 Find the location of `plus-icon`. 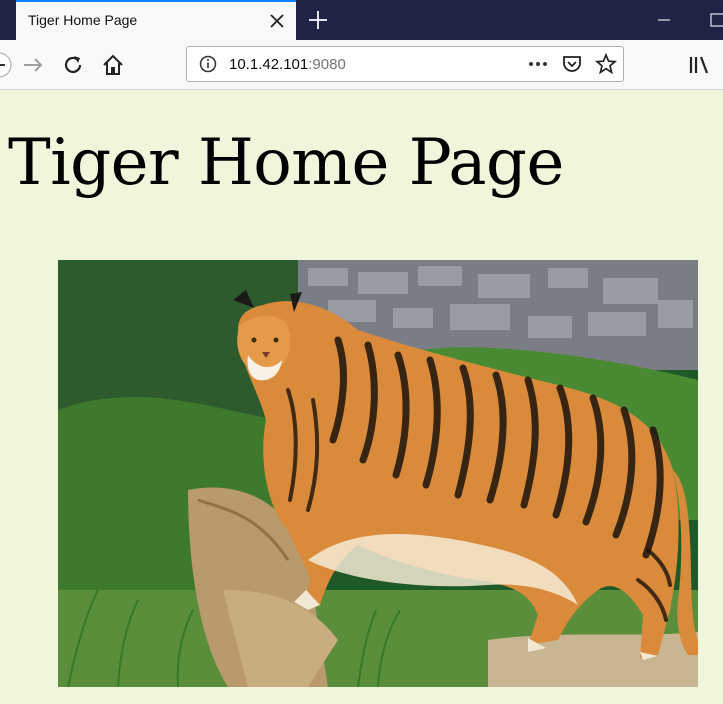

plus-icon is located at coordinates (318, 20).